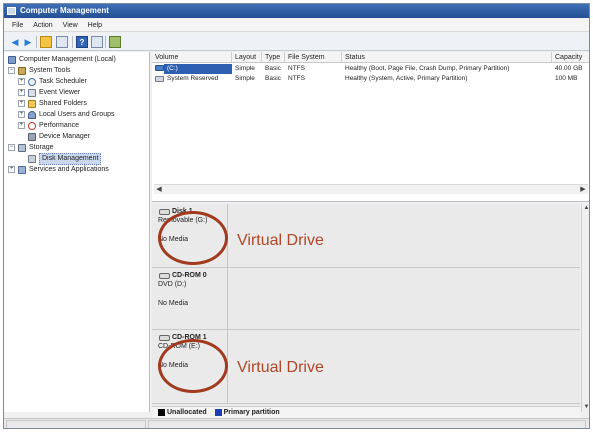  Describe the element at coordinates (41, 147) in the screenshot. I see `tree-label: Storage` at that location.